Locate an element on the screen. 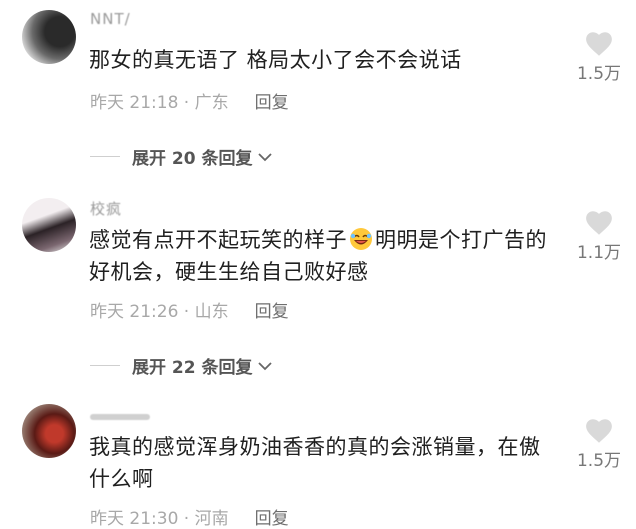  comment-time-location: 昨天 21:18 · 广东 is located at coordinates (159, 103).